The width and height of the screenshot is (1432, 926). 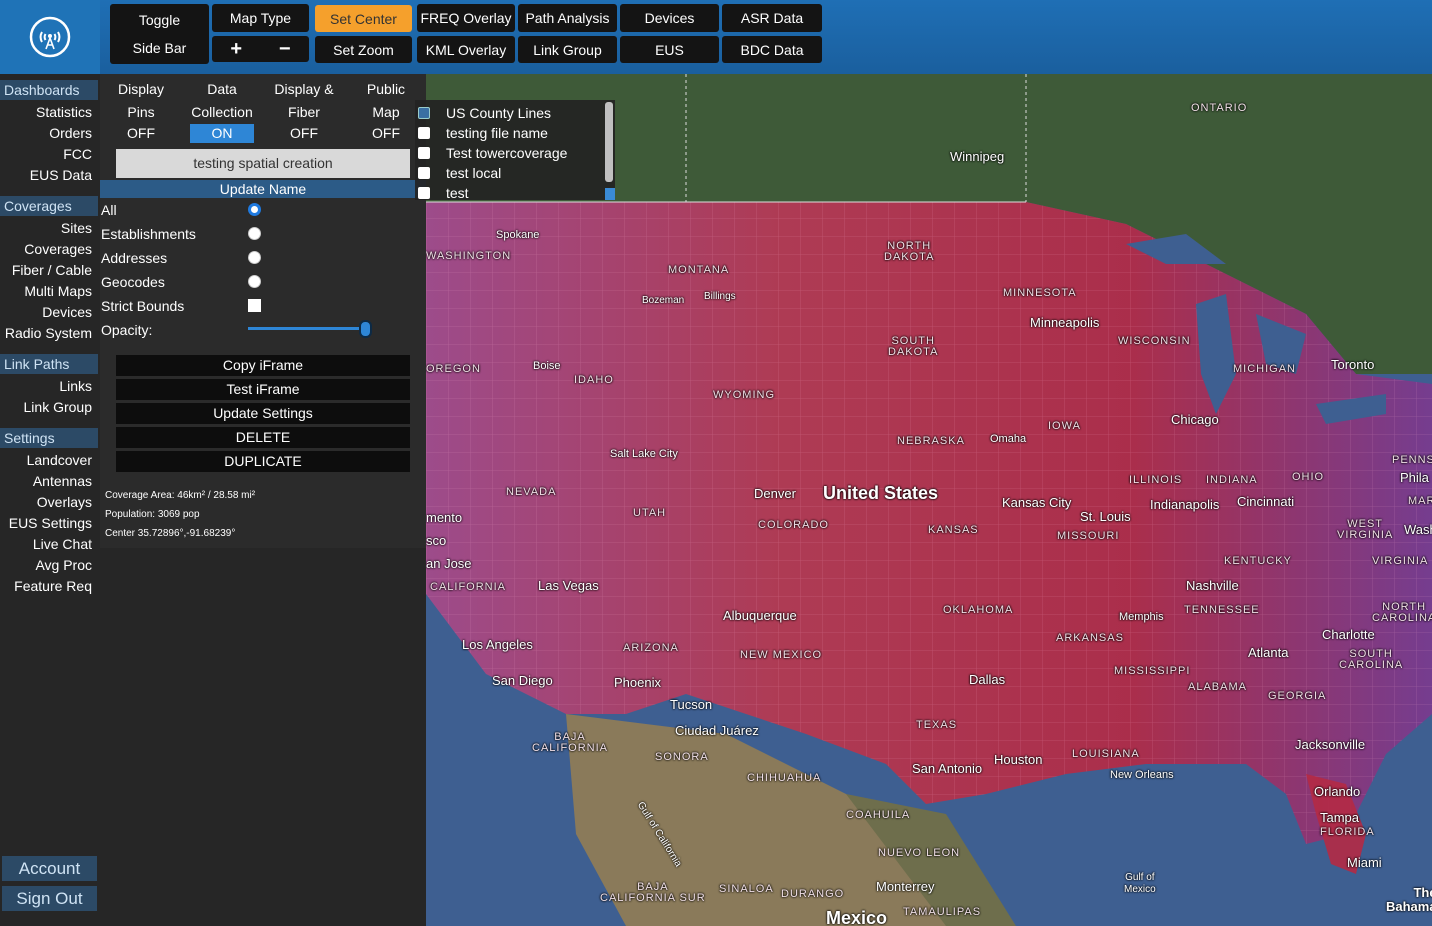 I want to click on sidebar-item-landcover: Landcover, so click(x=59, y=460).